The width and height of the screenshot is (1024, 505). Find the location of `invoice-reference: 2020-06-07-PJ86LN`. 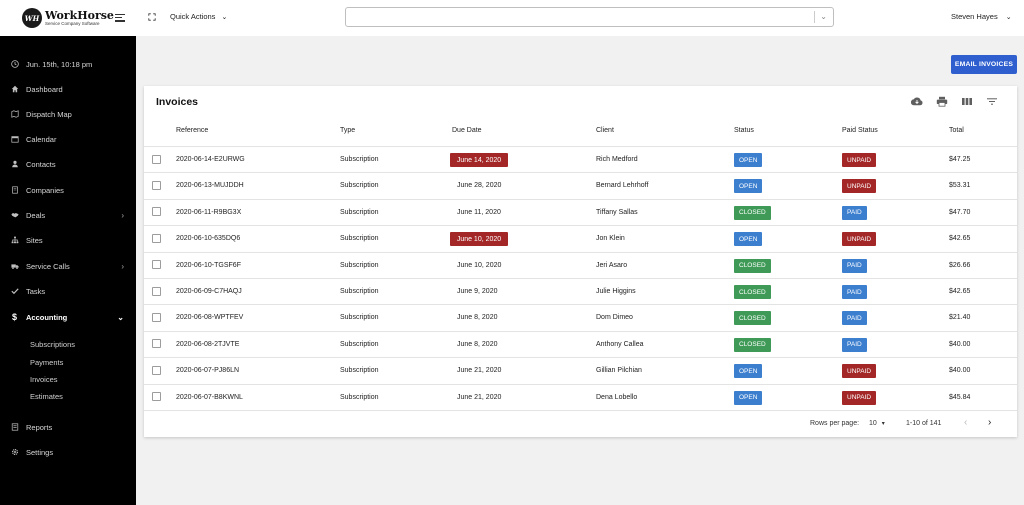

invoice-reference: 2020-06-07-PJ86LN is located at coordinates (207, 370).